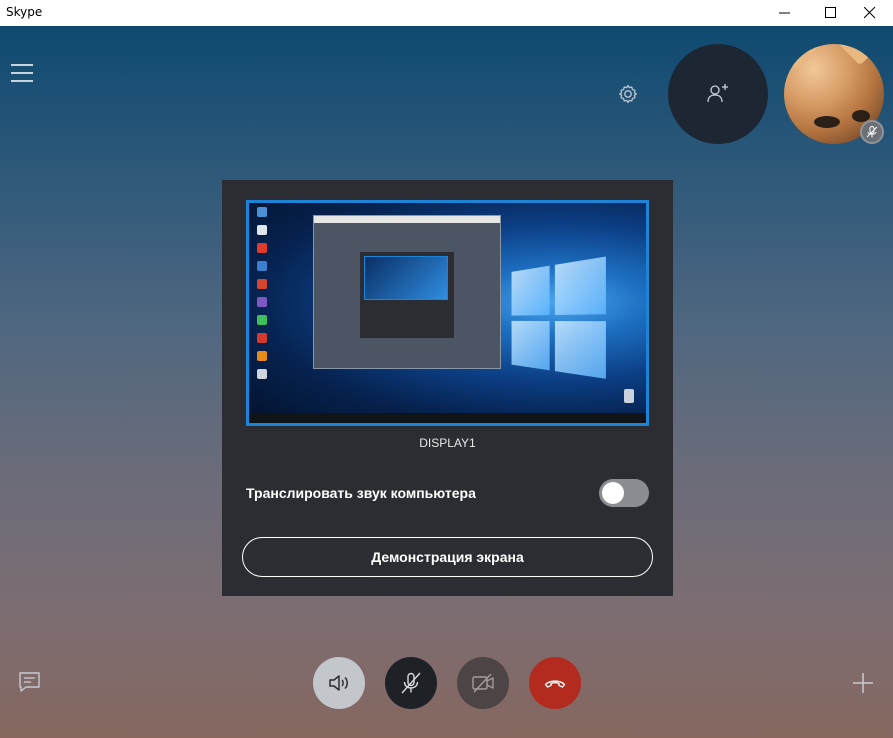 This screenshot has width=893, height=738. I want to click on close-button, so click(870, 13).